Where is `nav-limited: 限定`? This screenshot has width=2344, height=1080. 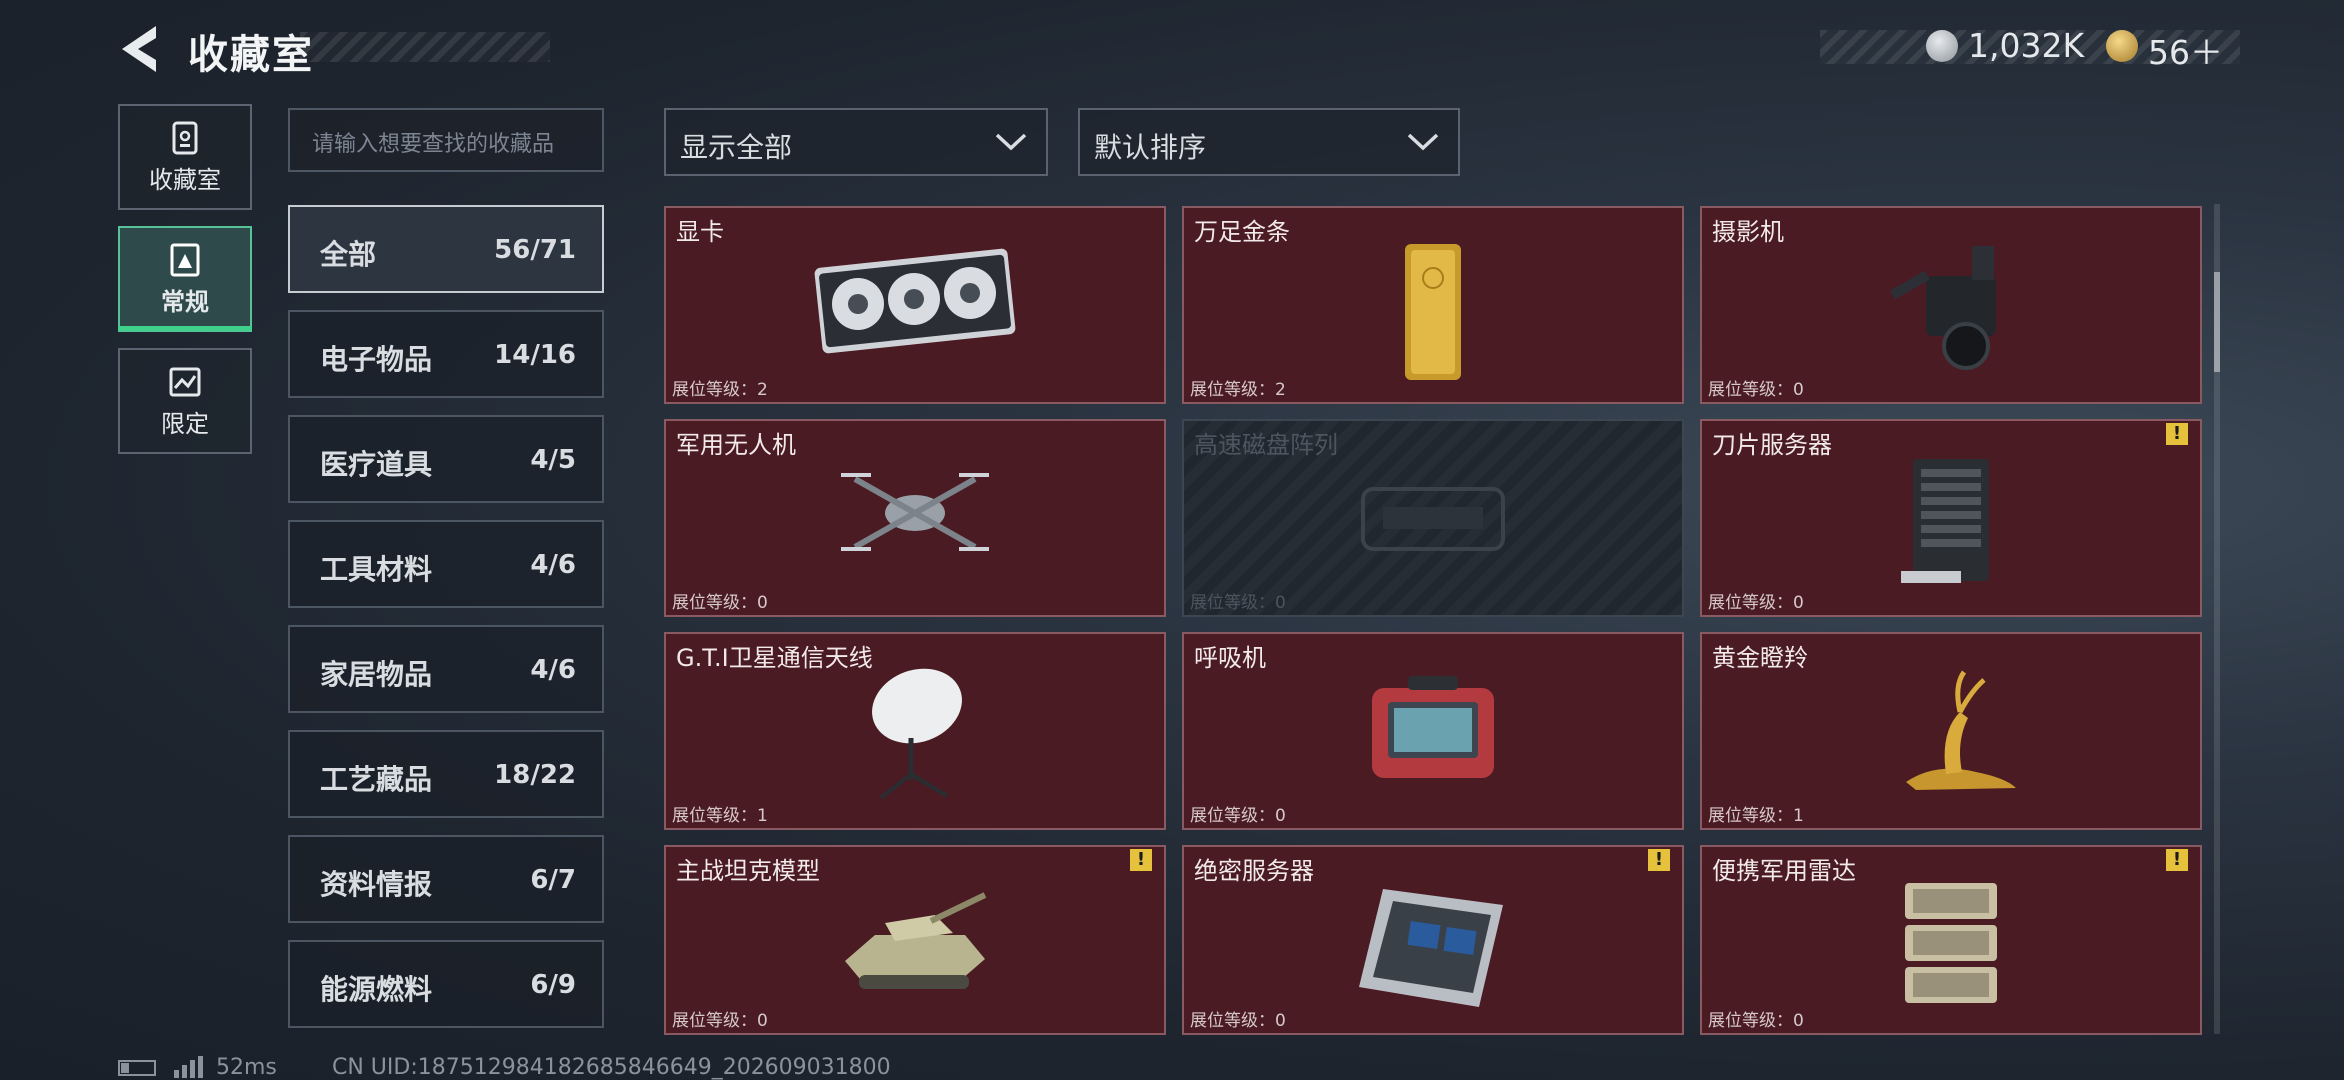
nav-limited: 限定 is located at coordinates (185, 401).